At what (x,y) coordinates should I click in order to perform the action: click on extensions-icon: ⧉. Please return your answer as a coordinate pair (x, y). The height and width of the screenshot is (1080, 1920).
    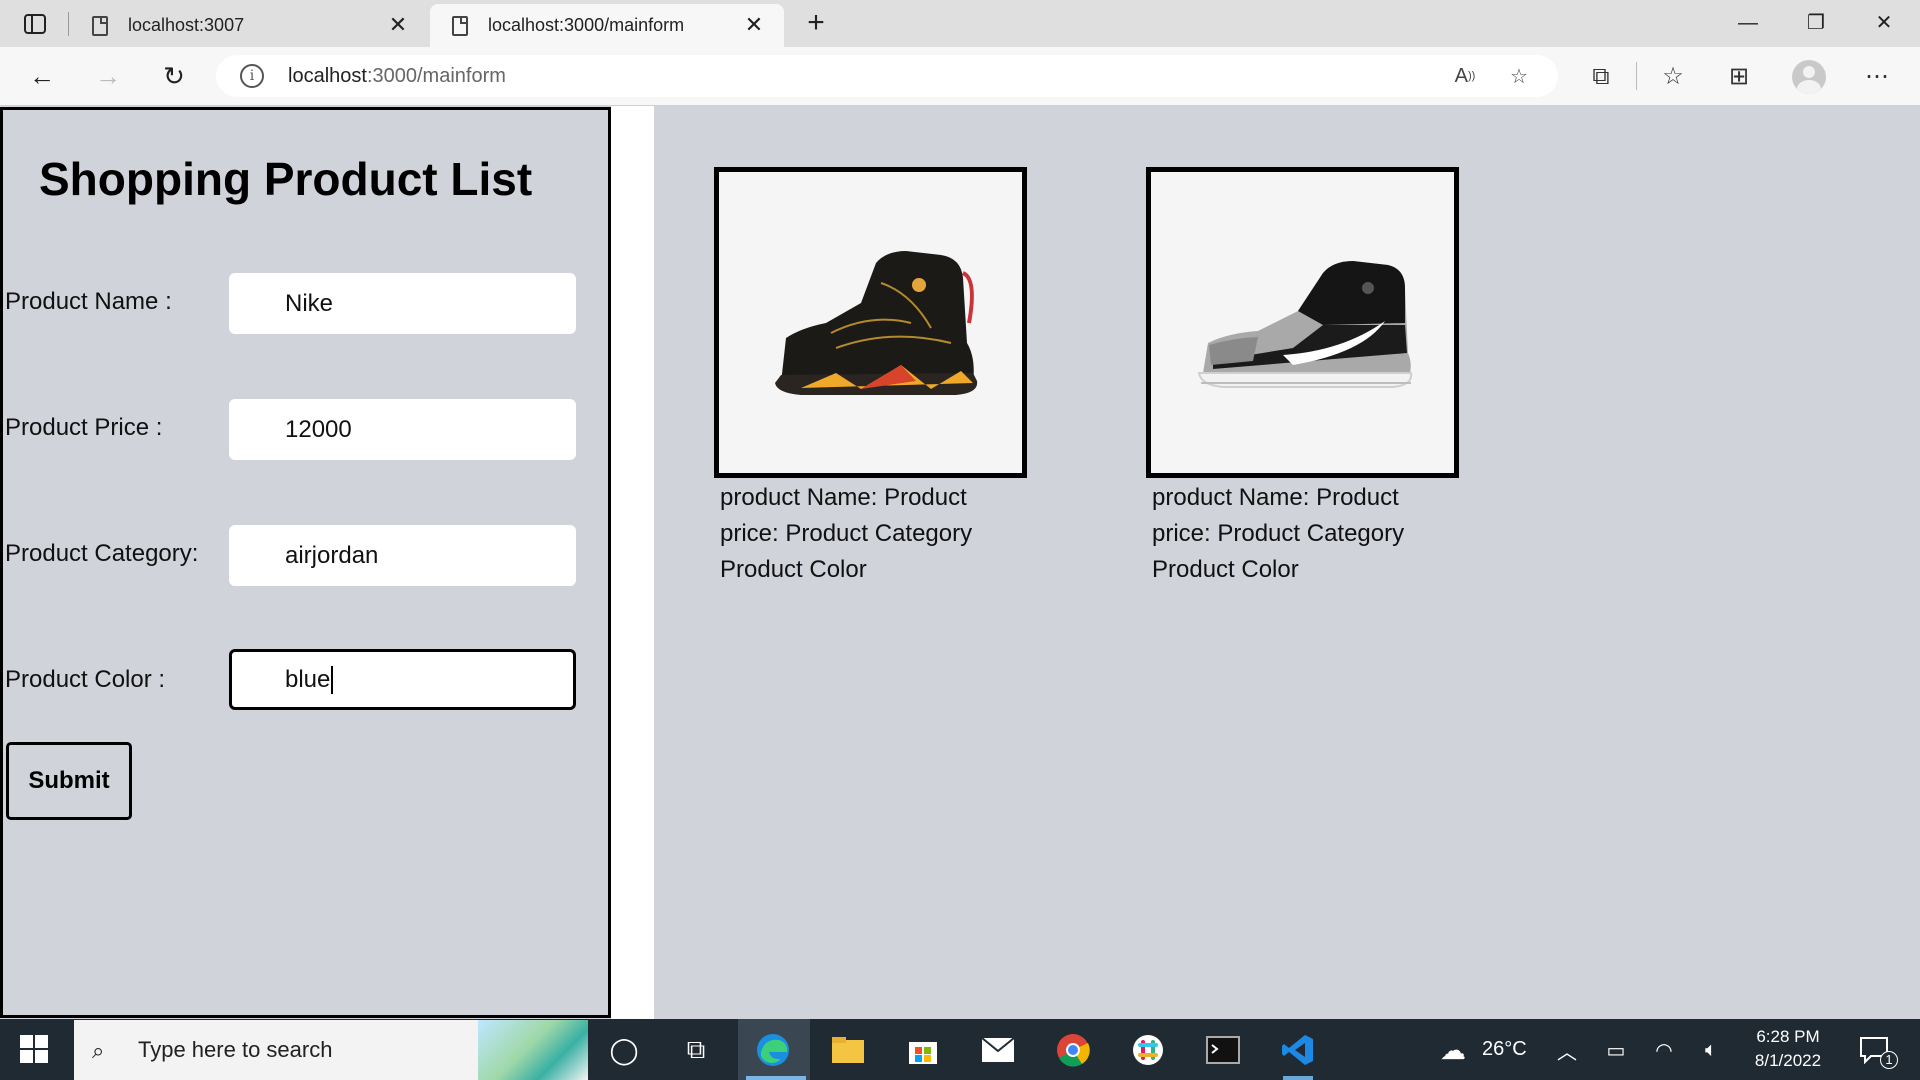
    Looking at the image, I should click on (1601, 78).